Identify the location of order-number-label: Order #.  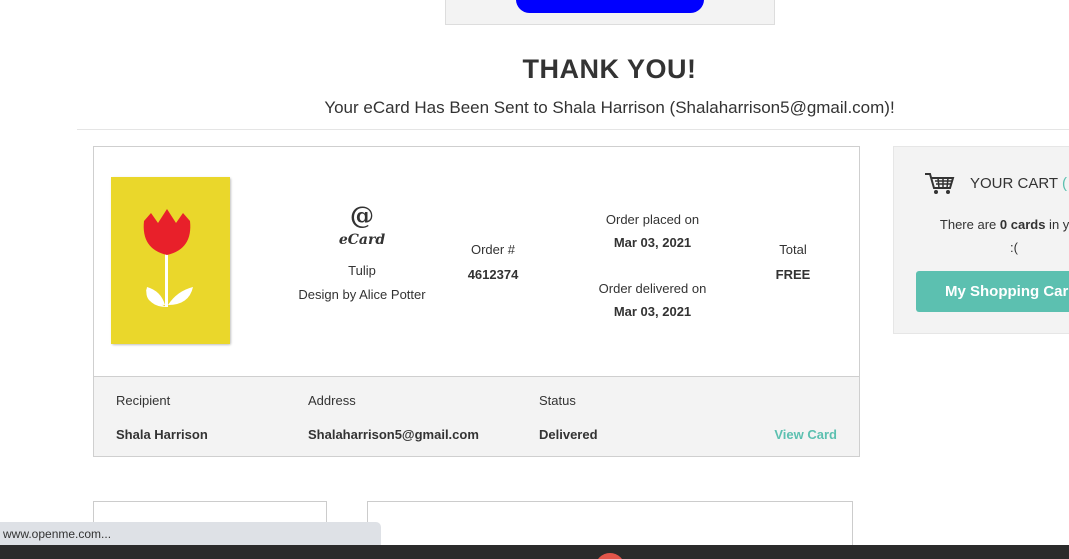
(493, 249).